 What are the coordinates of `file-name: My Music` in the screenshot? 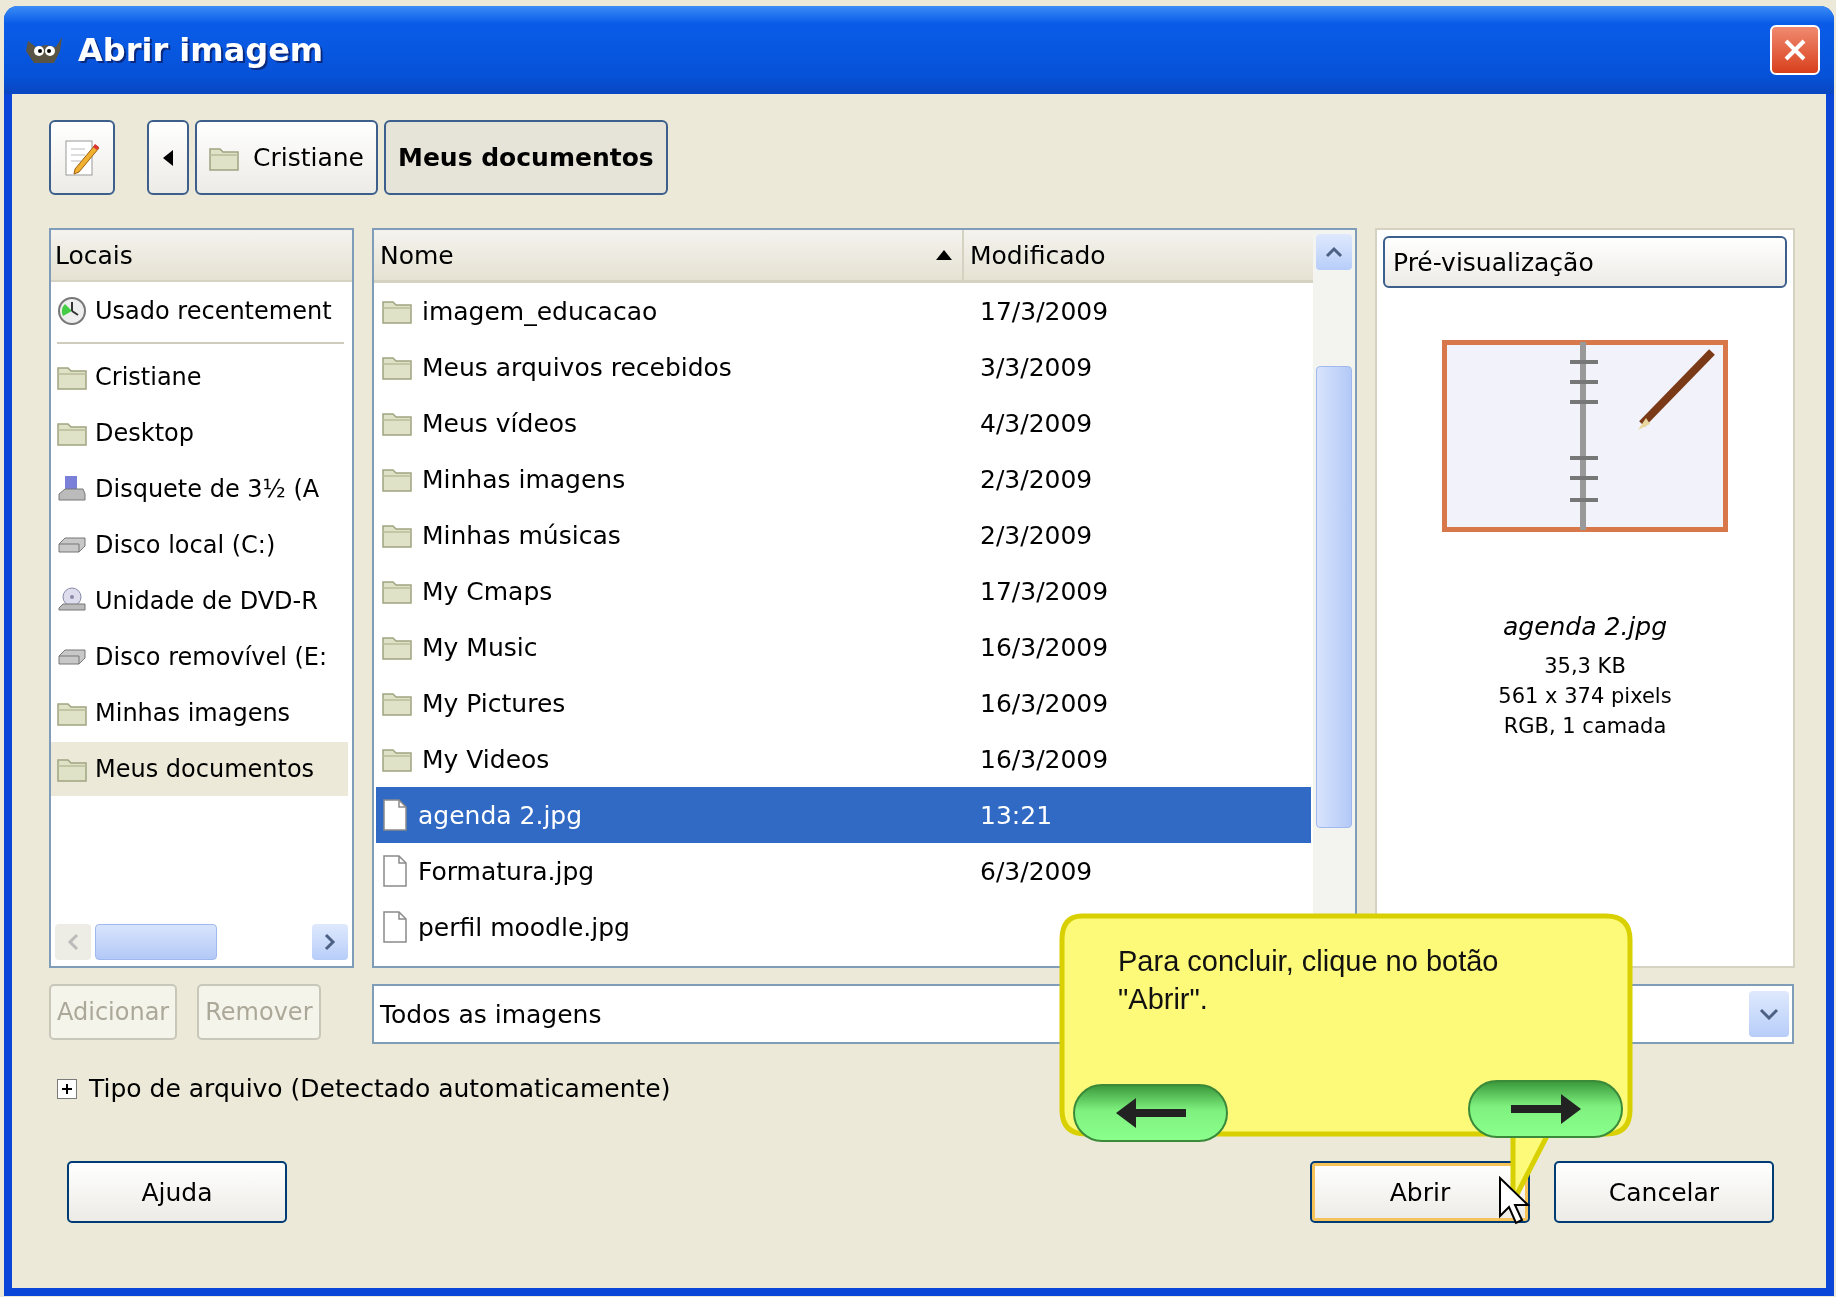 It's located at (480, 647).